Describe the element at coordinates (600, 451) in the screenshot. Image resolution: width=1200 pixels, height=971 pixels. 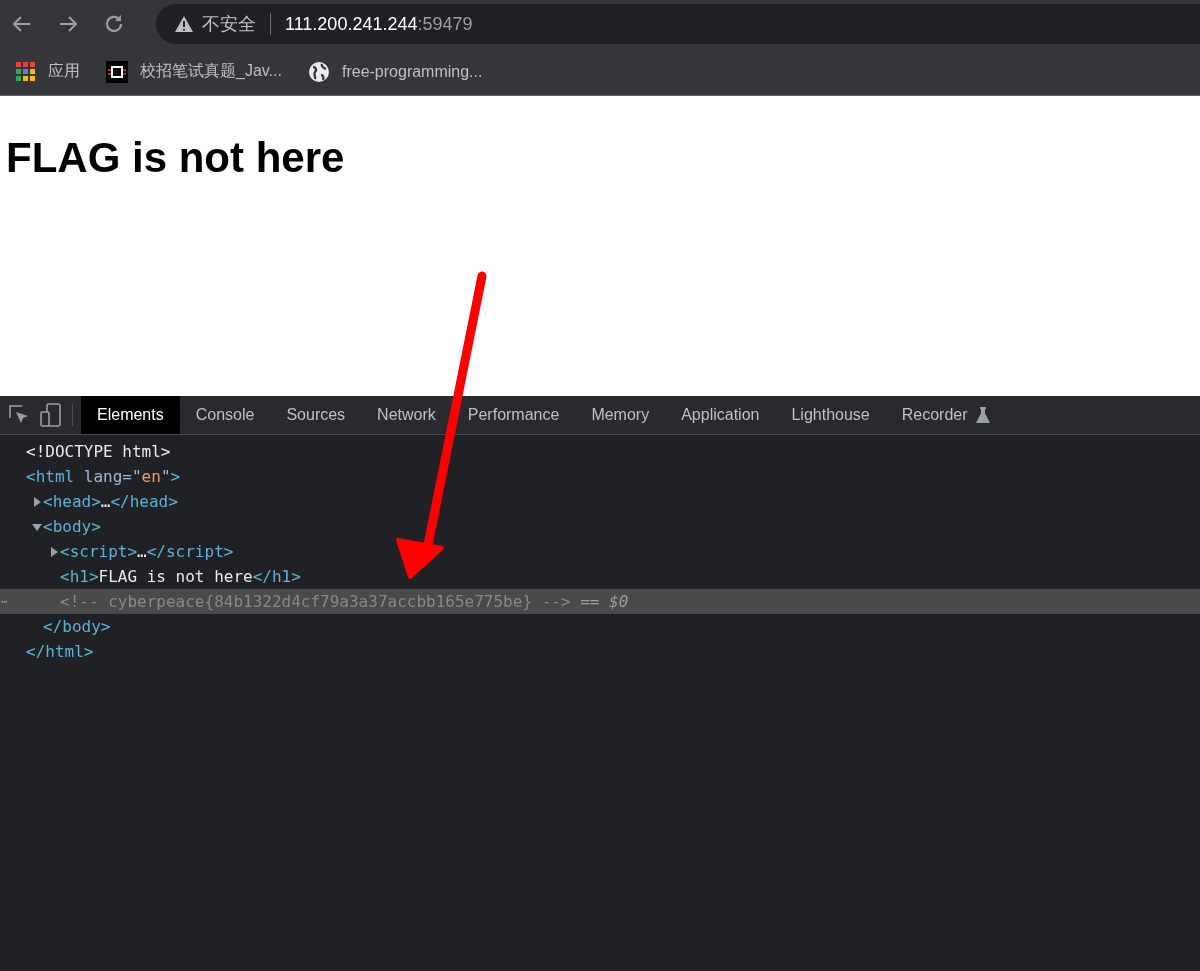
I see `dom-node-row: <!DOCTYPE html>` at that location.